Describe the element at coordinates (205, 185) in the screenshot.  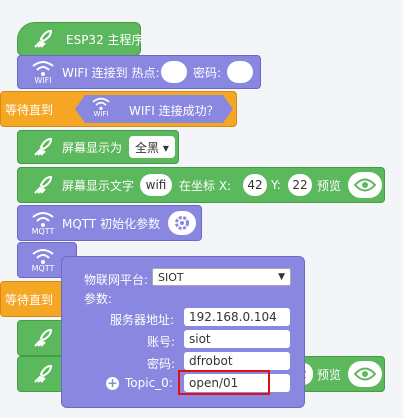
I see `coordinate-x-label: 在坐标 X:` at that location.